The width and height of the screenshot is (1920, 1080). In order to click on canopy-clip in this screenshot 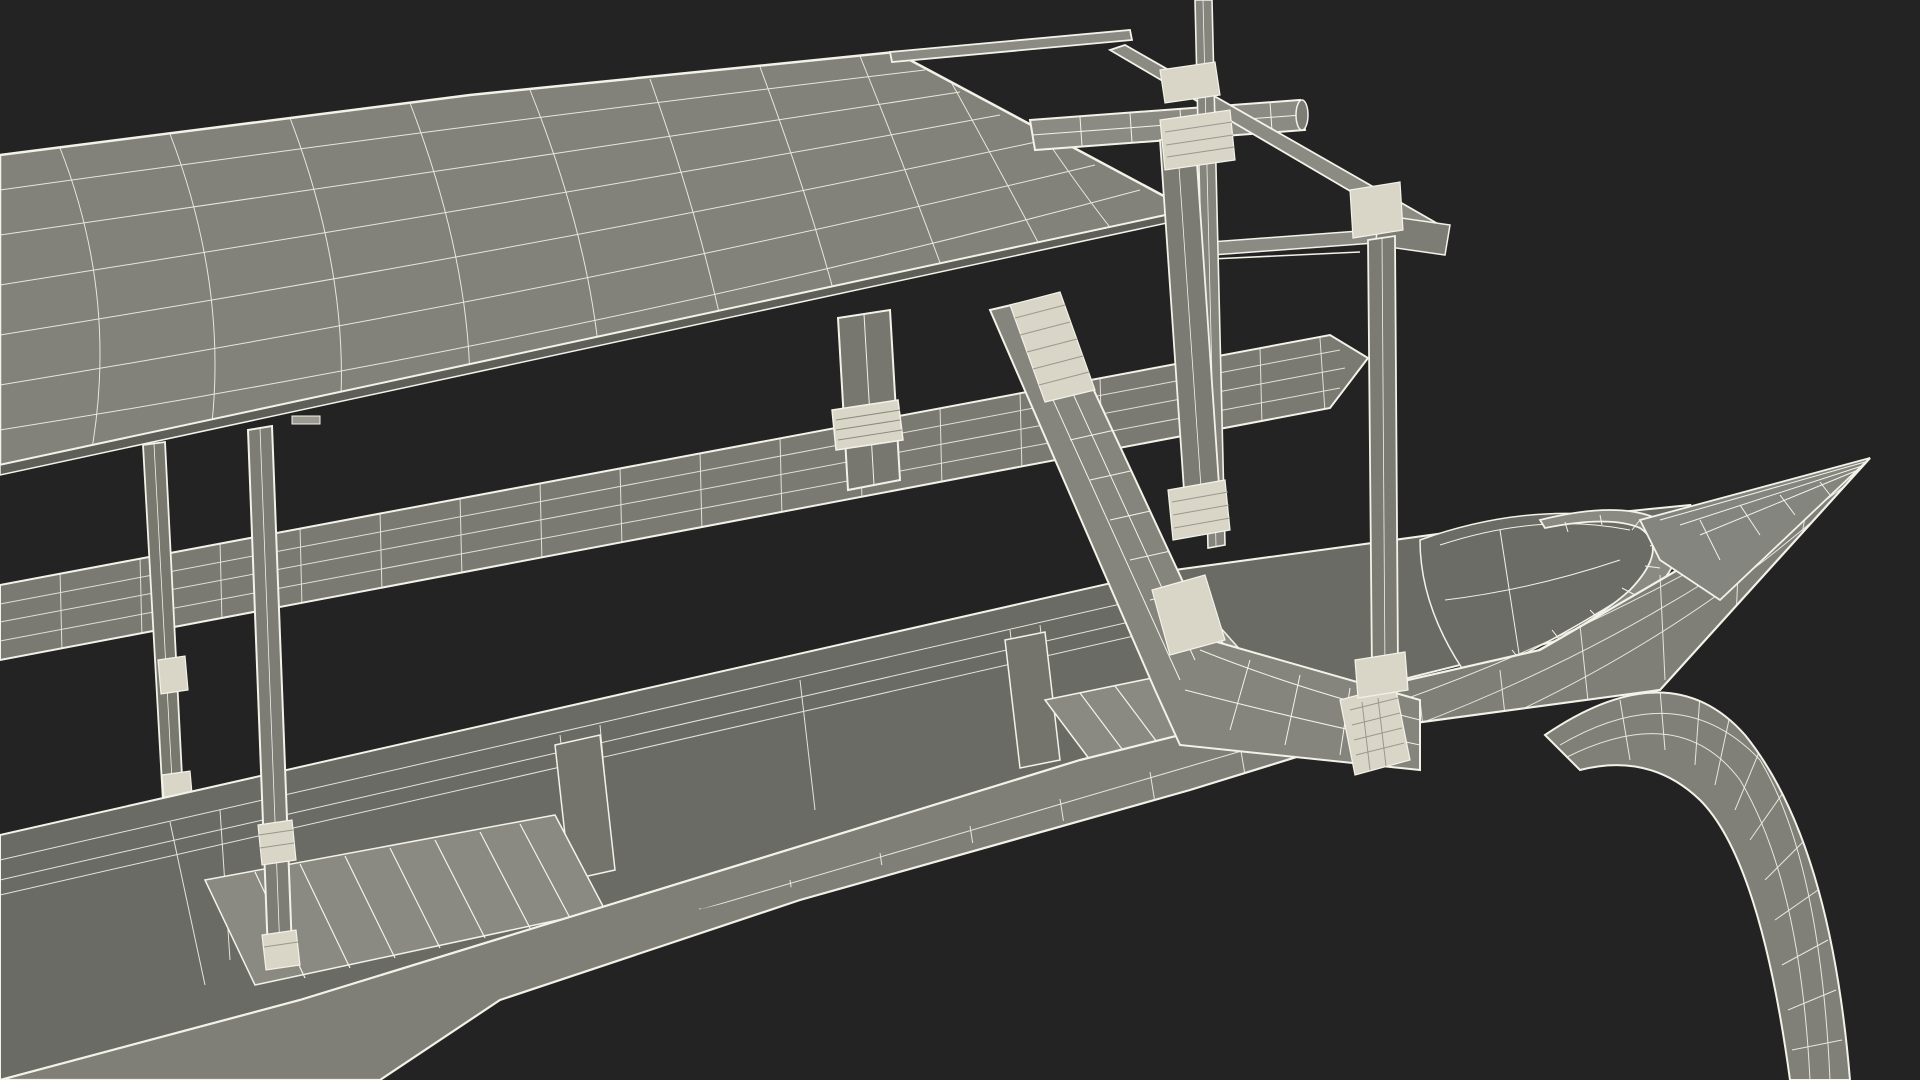, I will do `click(306, 420)`.